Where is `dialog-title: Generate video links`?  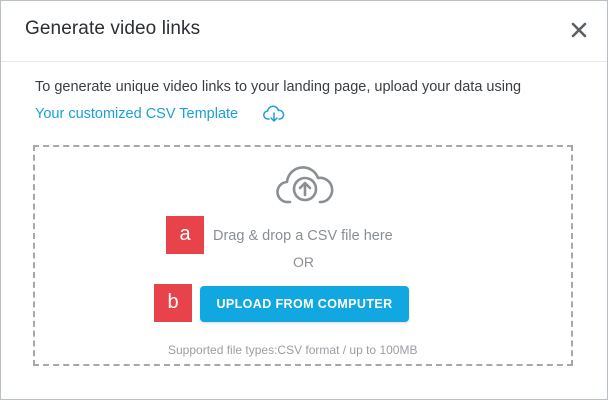 dialog-title: Generate video links is located at coordinates (113, 28).